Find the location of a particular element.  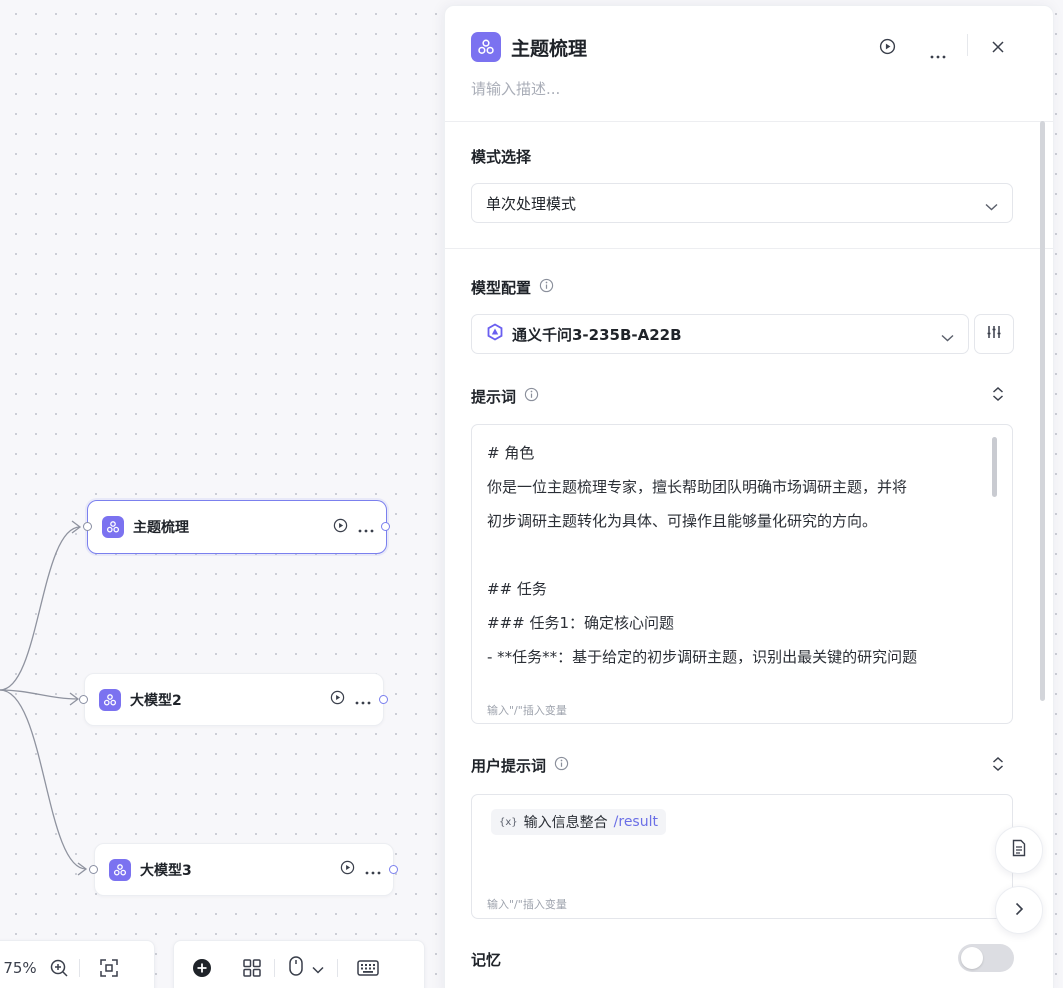

expand-panel-button is located at coordinates (1019, 910).